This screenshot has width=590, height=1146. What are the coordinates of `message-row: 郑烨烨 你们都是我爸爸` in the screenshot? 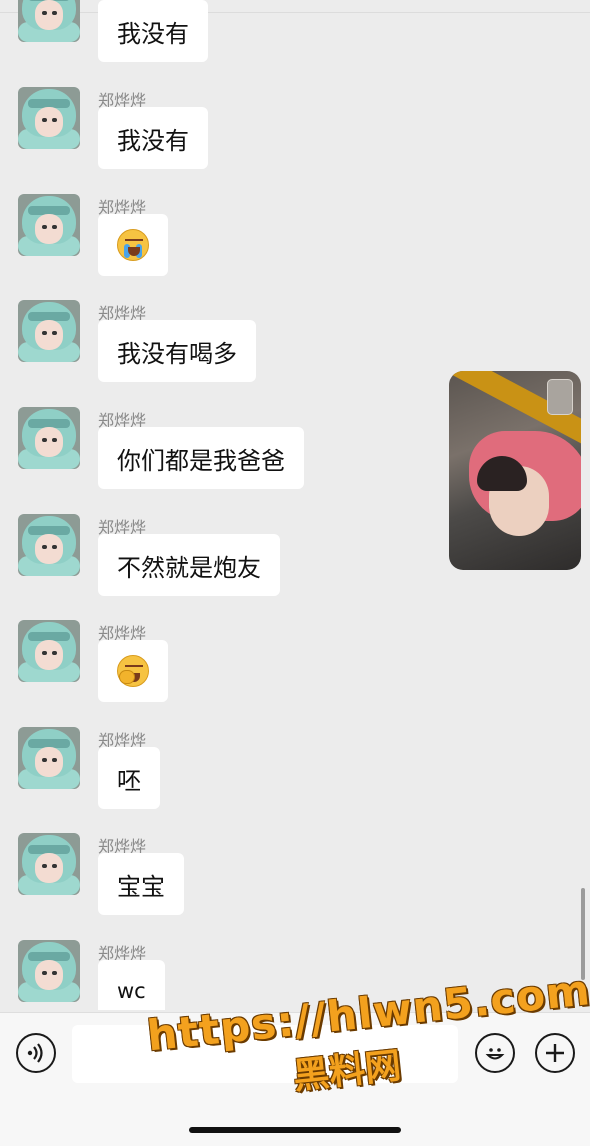 It's located at (268, 449).